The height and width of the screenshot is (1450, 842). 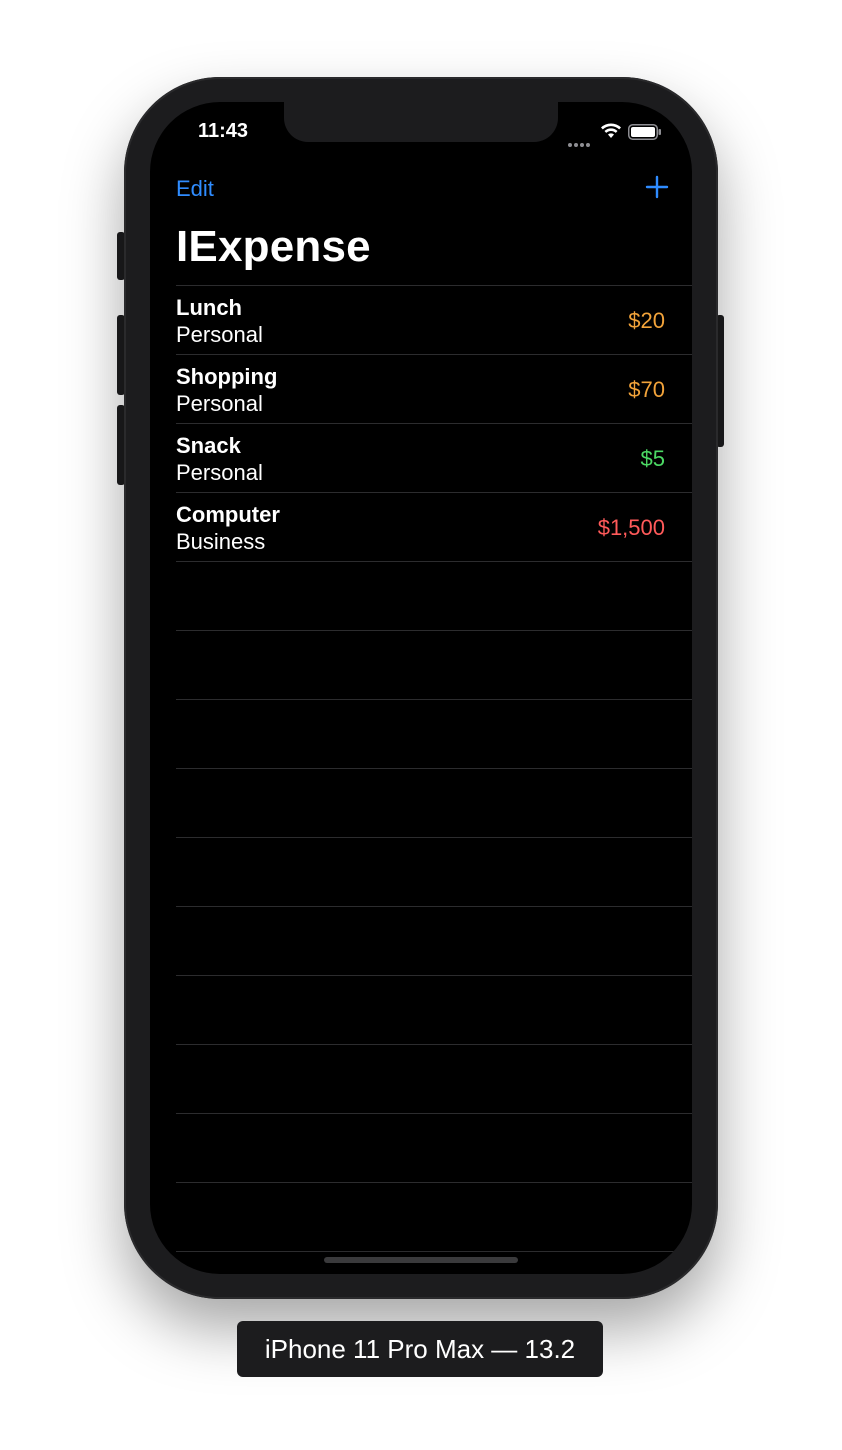 What do you see at coordinates (580, 143) in the screenshot?
I see `signal-icon` at bounding box center [580, 143].